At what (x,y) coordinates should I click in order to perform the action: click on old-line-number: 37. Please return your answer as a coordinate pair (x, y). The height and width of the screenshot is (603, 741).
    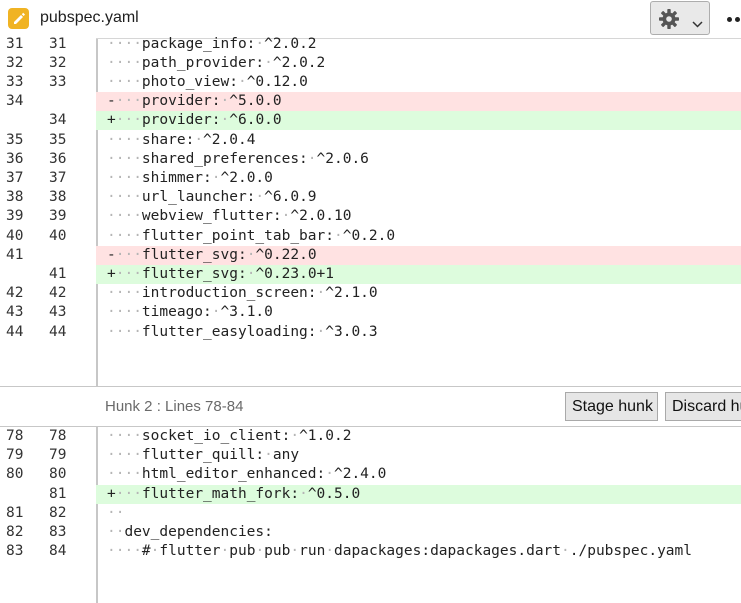
    Looking at the image, I should click on (15, 177).